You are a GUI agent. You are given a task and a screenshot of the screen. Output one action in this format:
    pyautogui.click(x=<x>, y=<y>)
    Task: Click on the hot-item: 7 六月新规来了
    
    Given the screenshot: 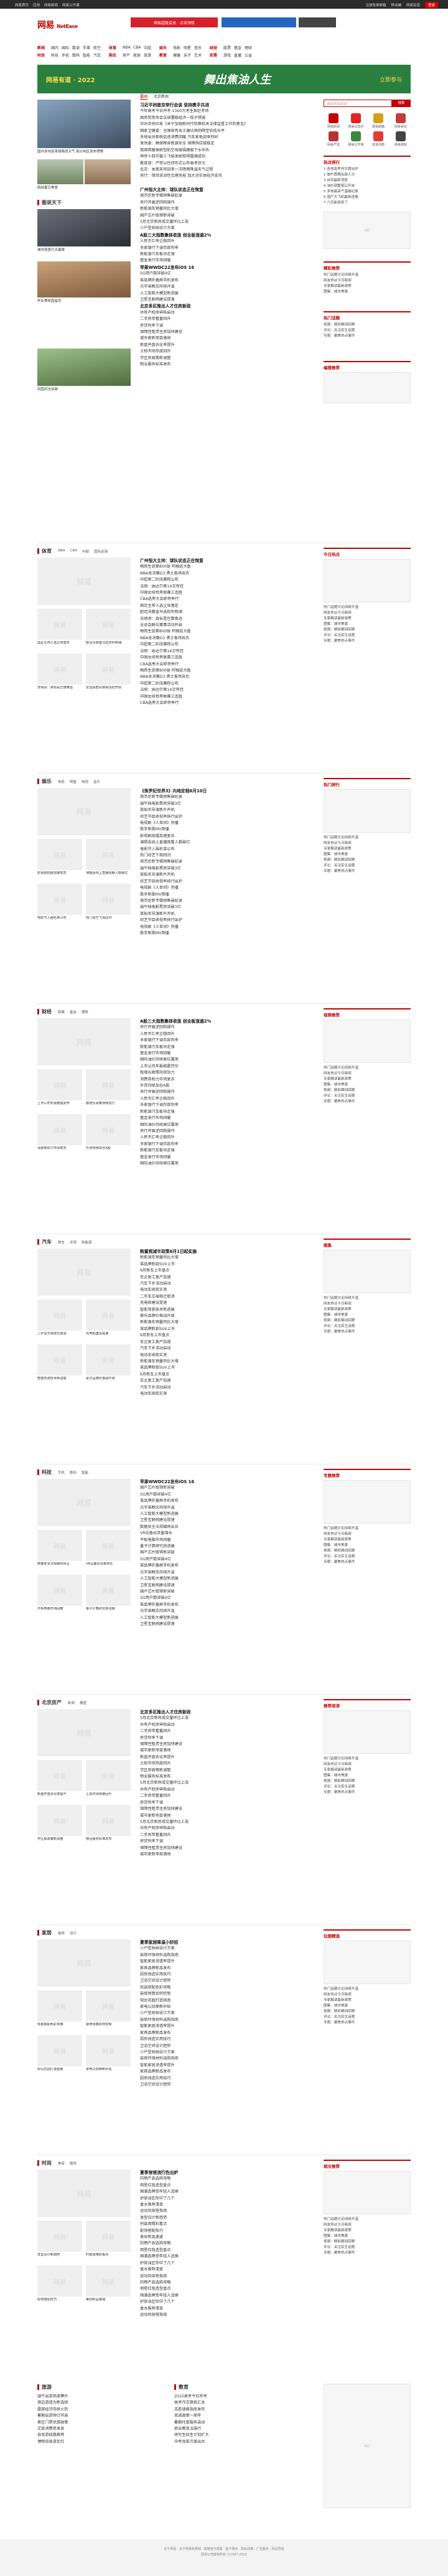 What is the action you would take?
    pyautogui.click(x=367, y=203)
    